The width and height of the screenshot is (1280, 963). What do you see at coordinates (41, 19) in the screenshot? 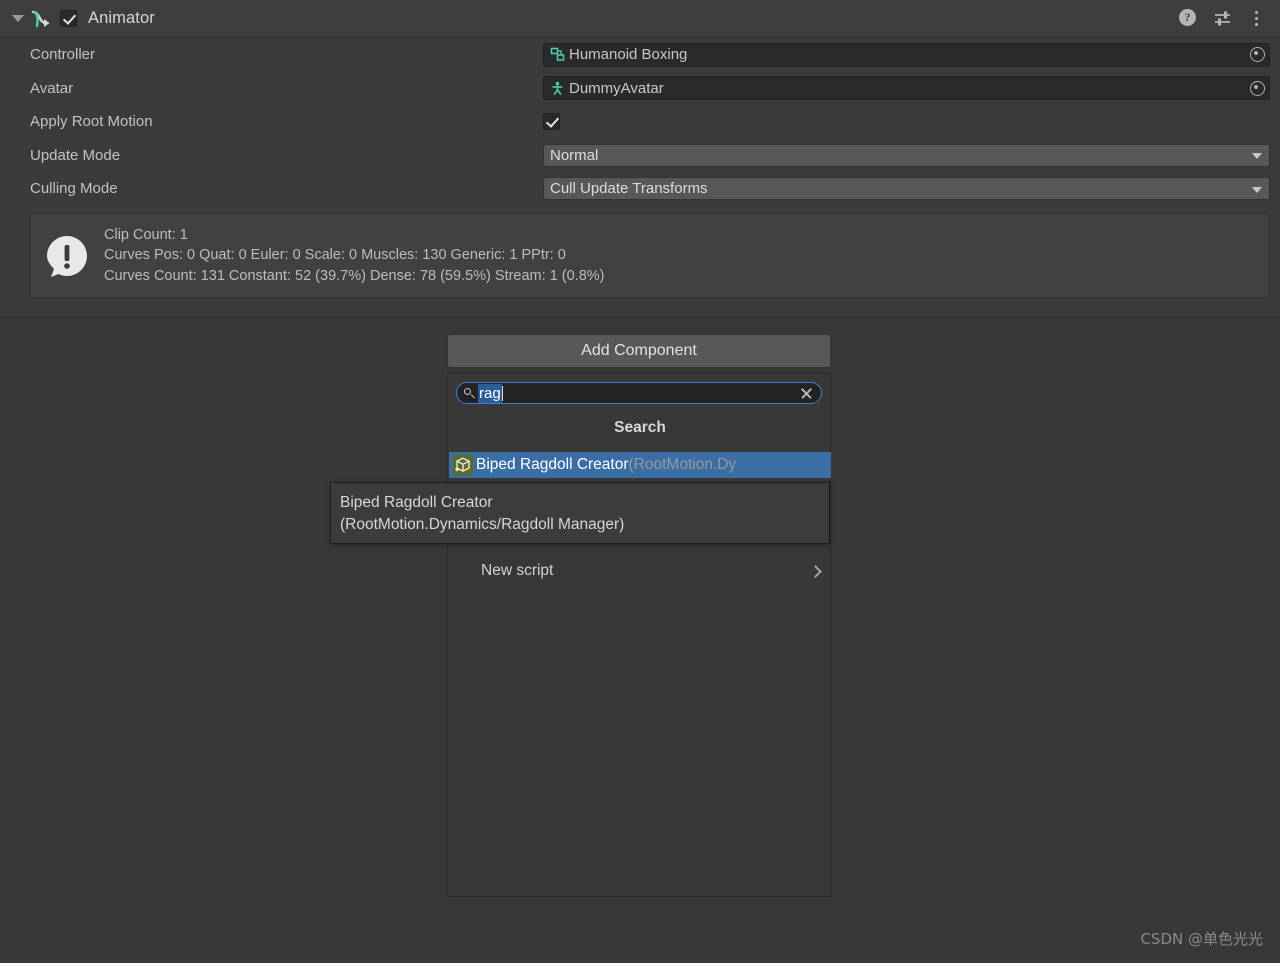
I see `animator-icon` at bounding box center [41, 19].